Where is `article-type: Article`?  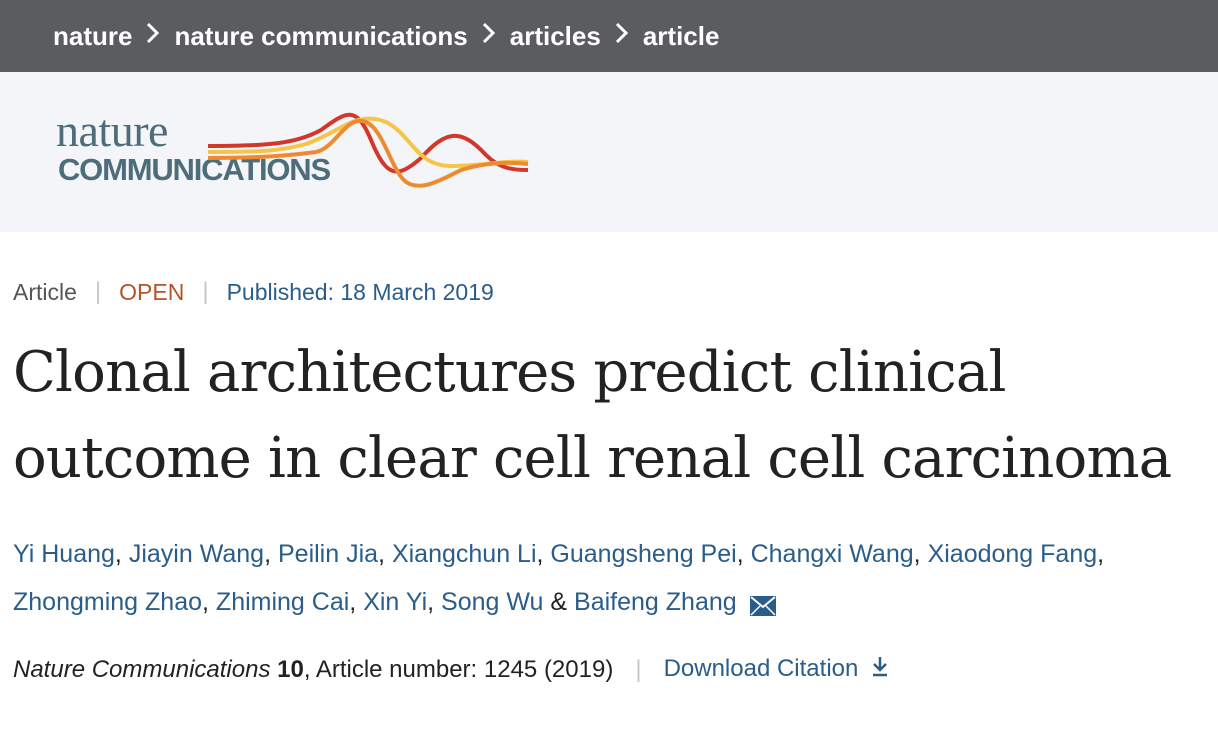 article-type: Article is located at coordinates (45, 291).